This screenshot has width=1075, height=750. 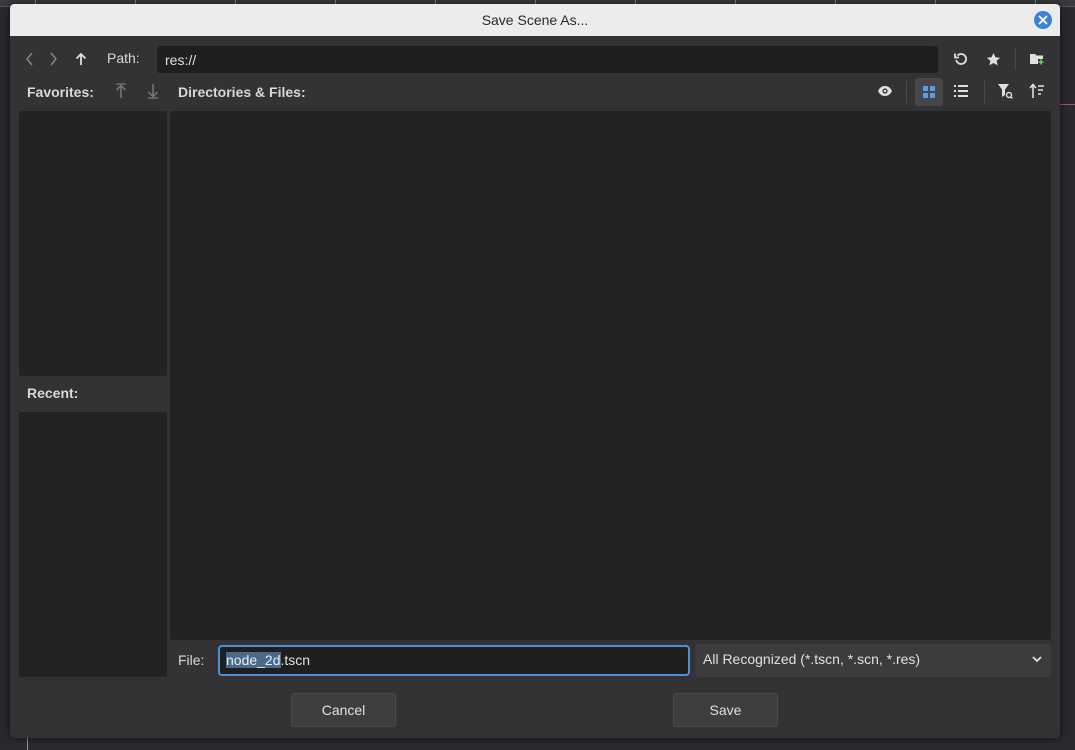 I want to click on view-separator, so click(x=906, y=92).